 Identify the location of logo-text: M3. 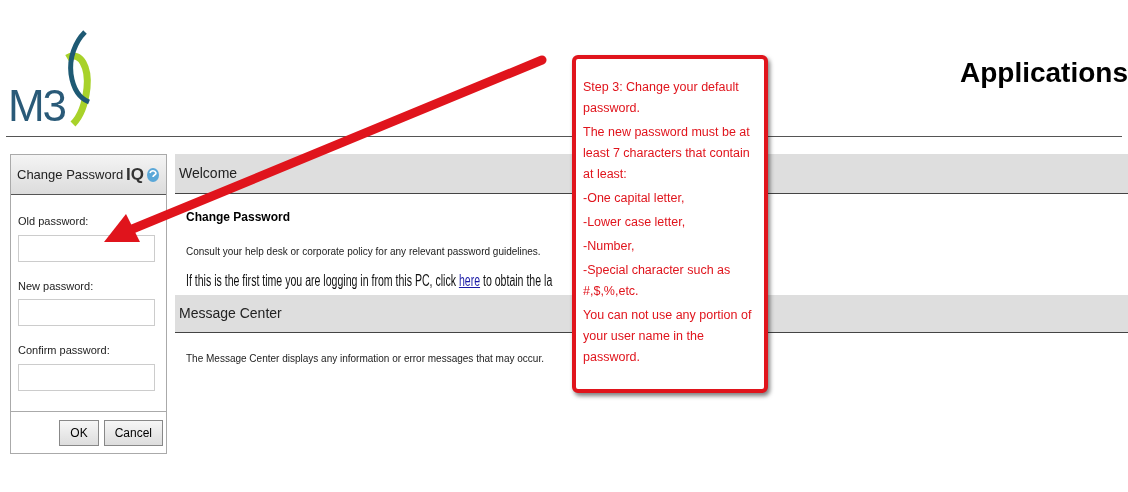
(36, 106).